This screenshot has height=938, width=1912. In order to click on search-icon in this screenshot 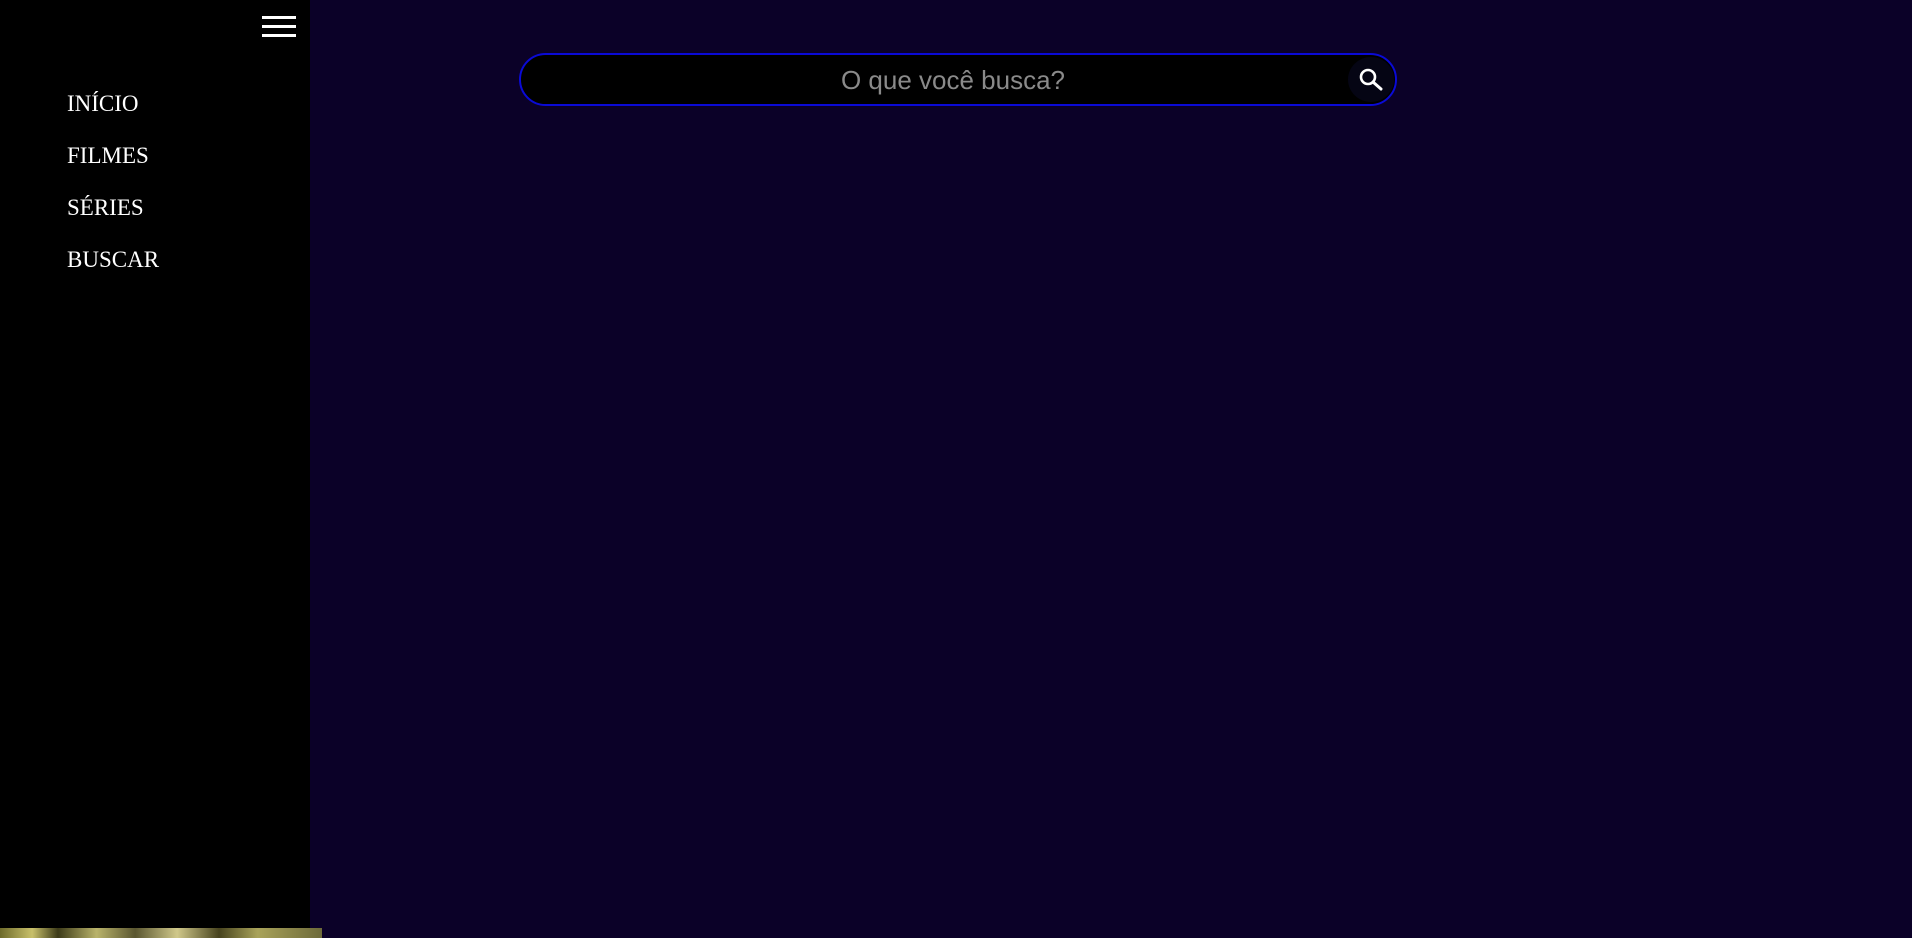, I will do `click(1371, 79)`.